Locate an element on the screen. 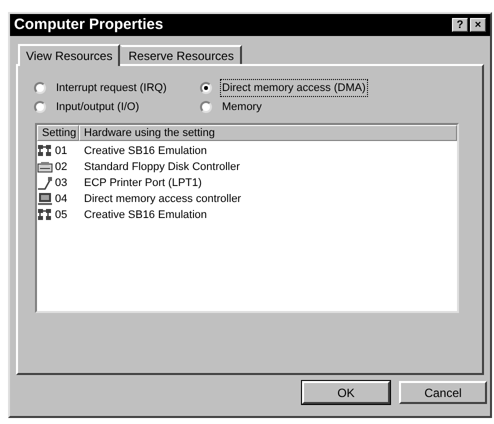 The width and height of the screenshot is (494, 424). table-cell-text: Standard Floppy Disk Controller is located at coordinates (161, 167).